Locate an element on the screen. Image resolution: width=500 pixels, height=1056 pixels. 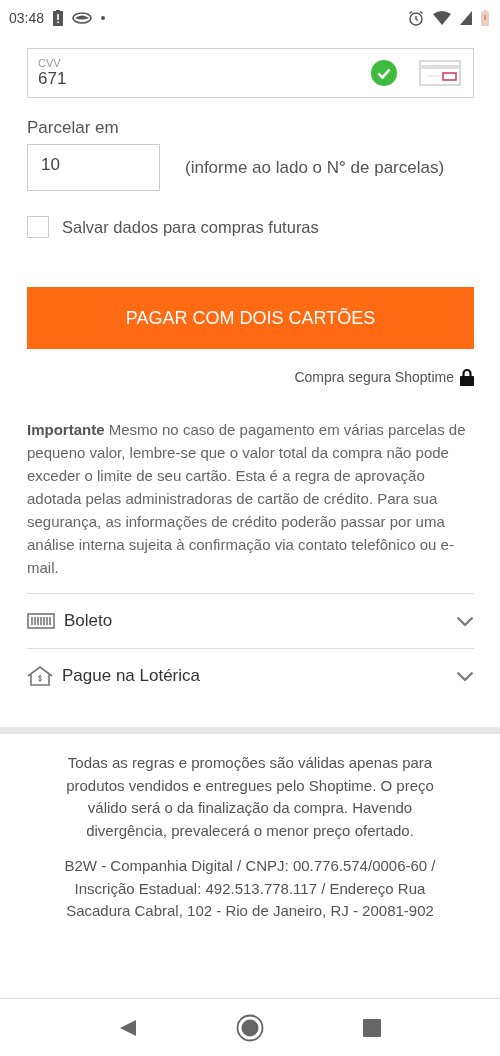
footer-text: Todas as regras e promoções são válidas apenas para produtos vendidos e entregues pelo Shoptime. O preço válido será o da finalização da compra. Havendo divergência, prevalecerá o menor preço ofertado. is located at coordinates (250, 797).